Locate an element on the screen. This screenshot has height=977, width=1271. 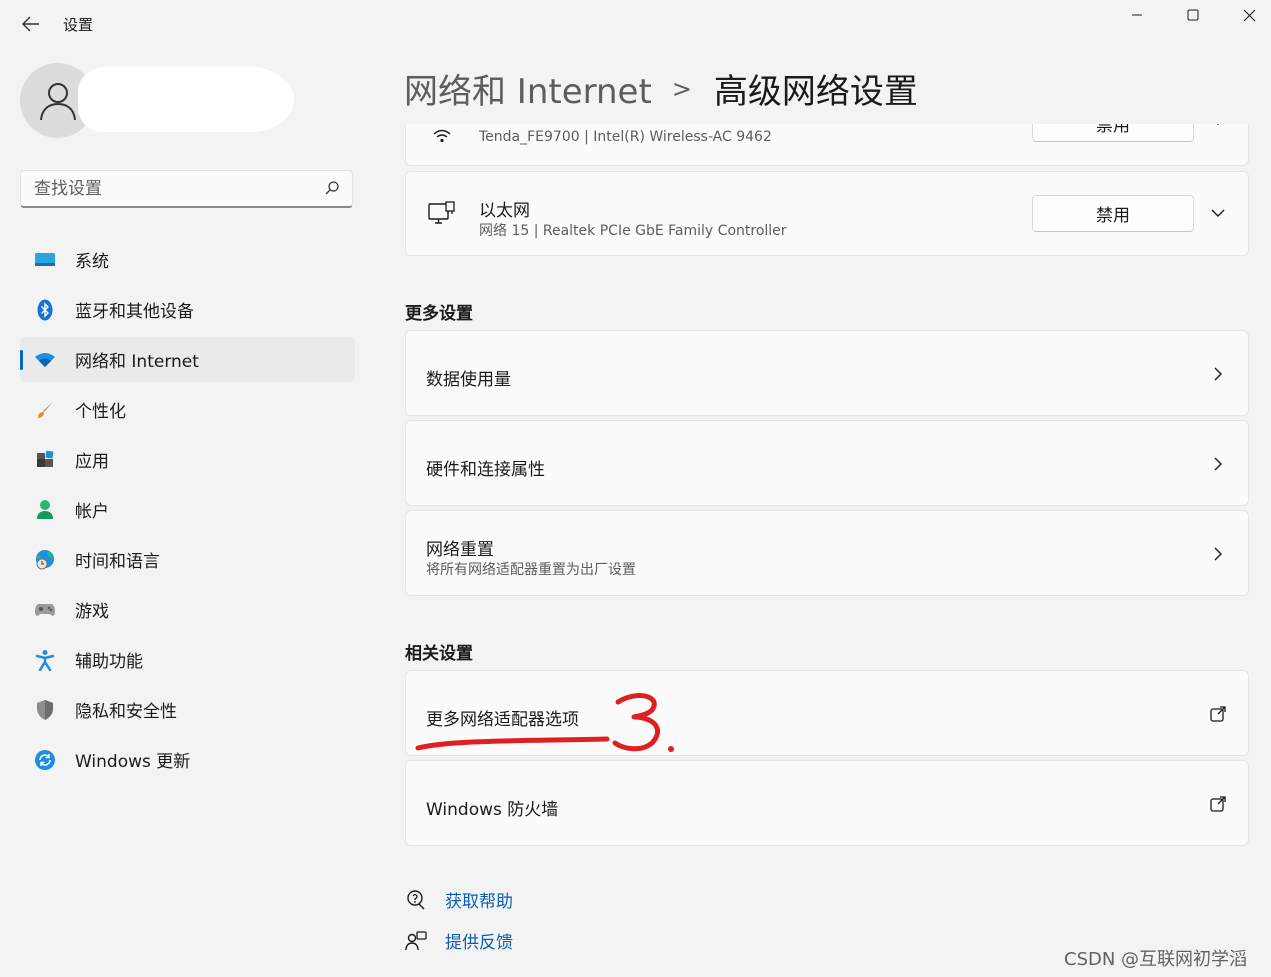
sidebar-item-accounts: 帐户 is located at coordinates (187, 509).